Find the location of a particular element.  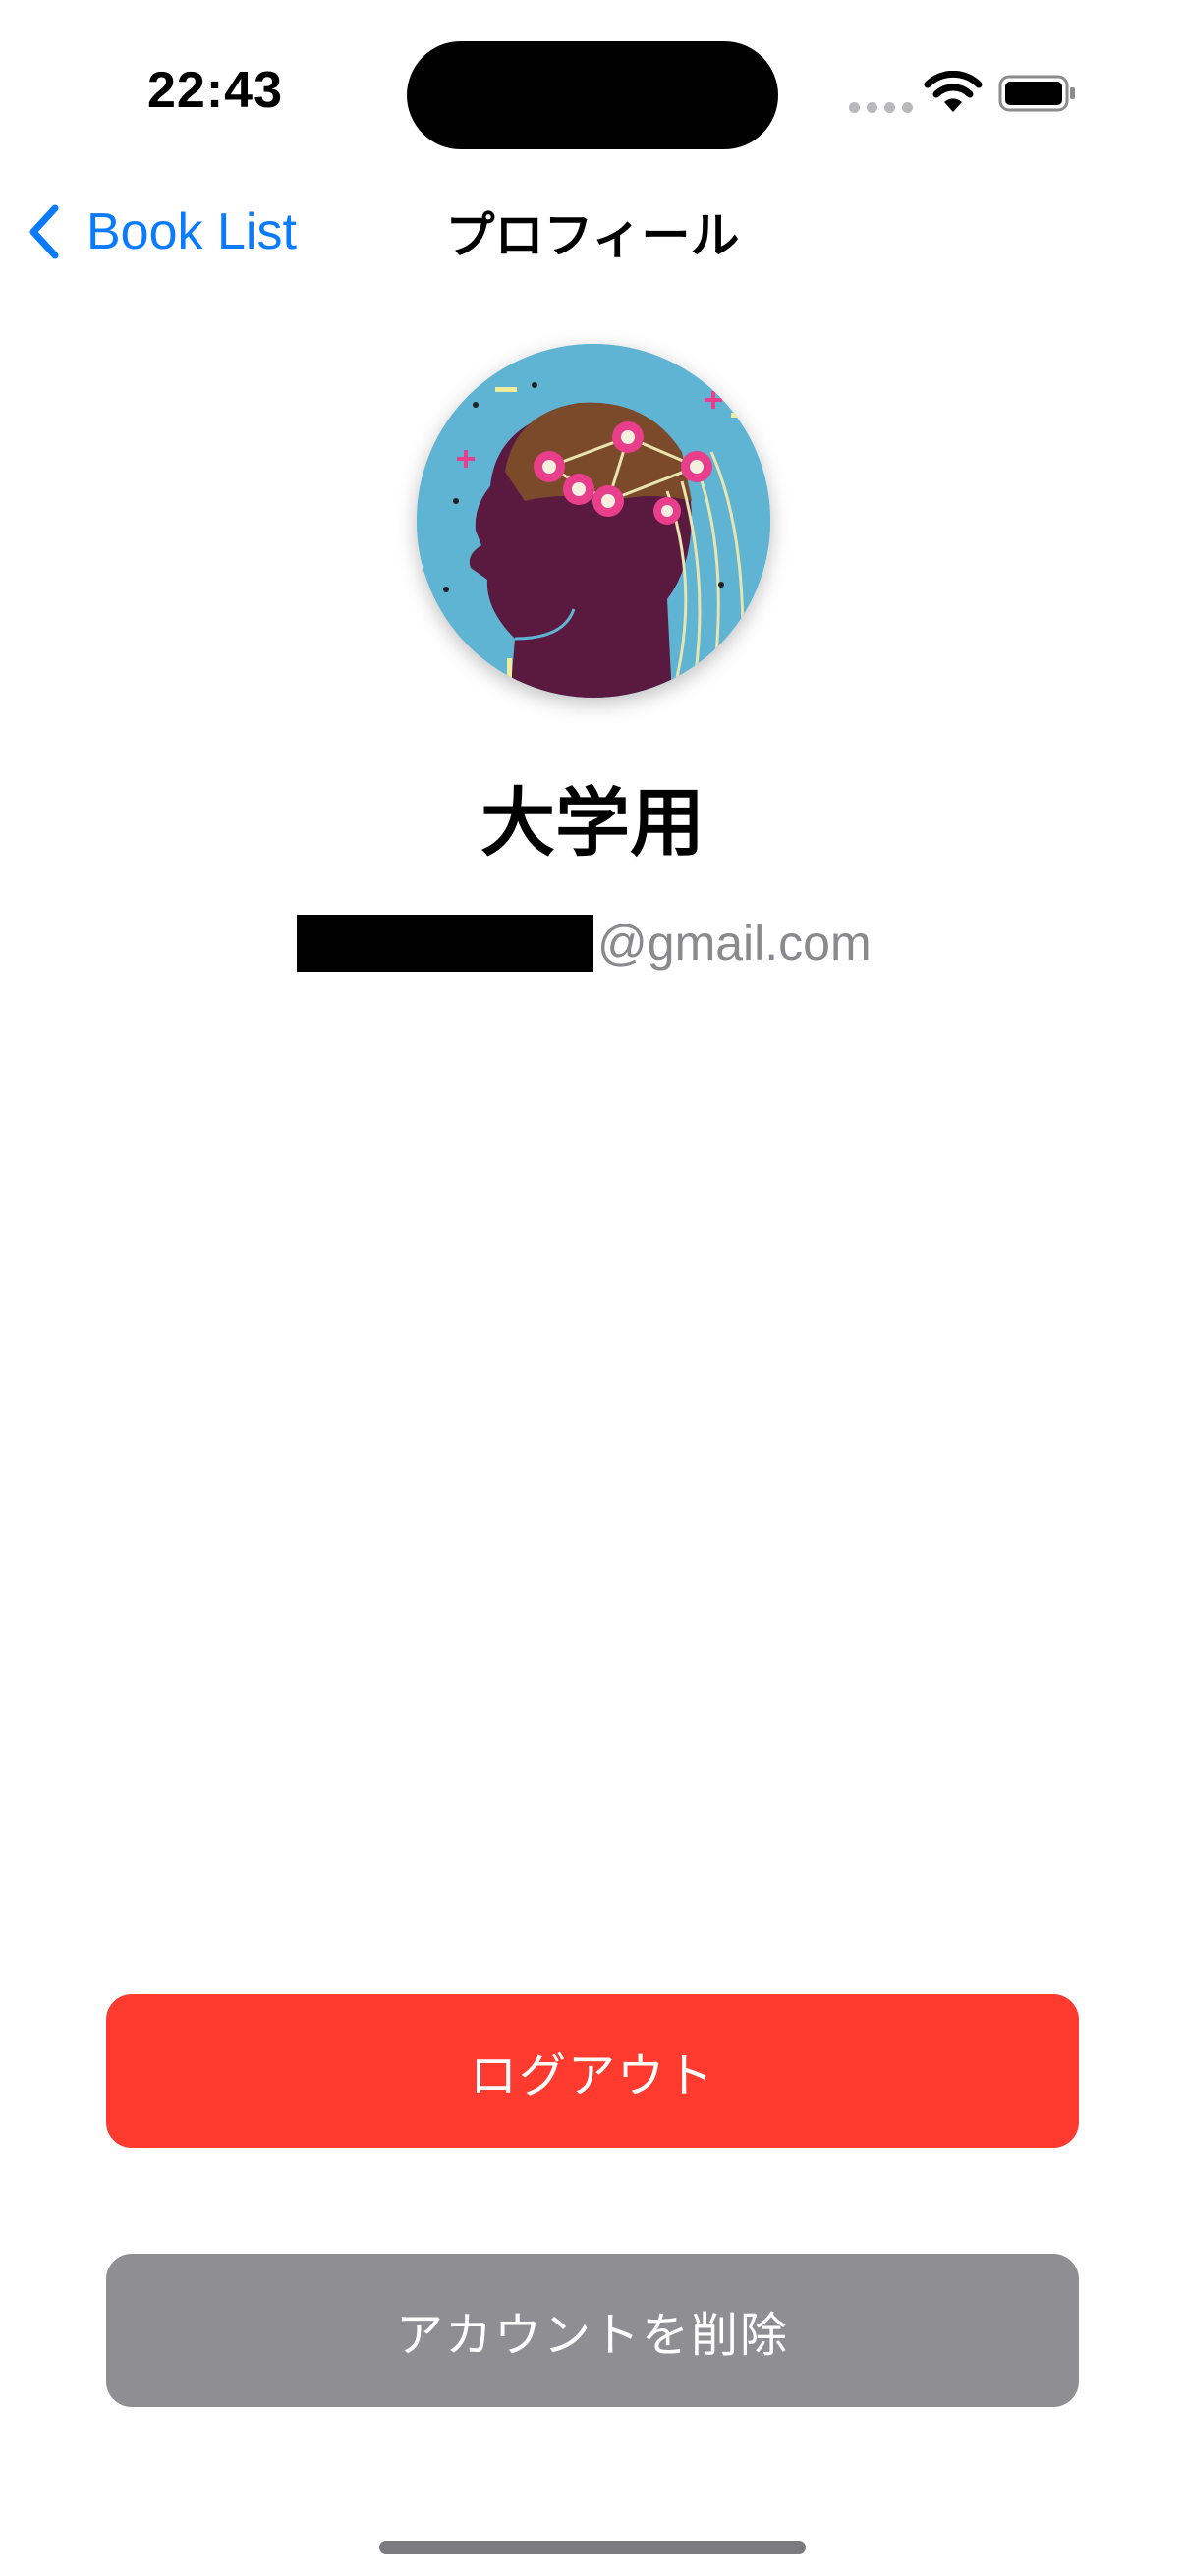

logout-button: ログアウト is located at coordinates (592, 2071).